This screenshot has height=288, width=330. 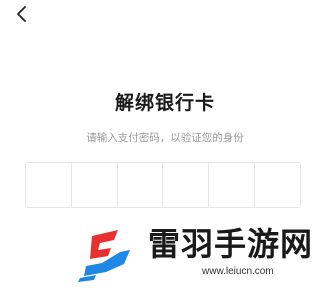 I want to click on page-title: 解绑银行卡, so click(x=164, y=103).